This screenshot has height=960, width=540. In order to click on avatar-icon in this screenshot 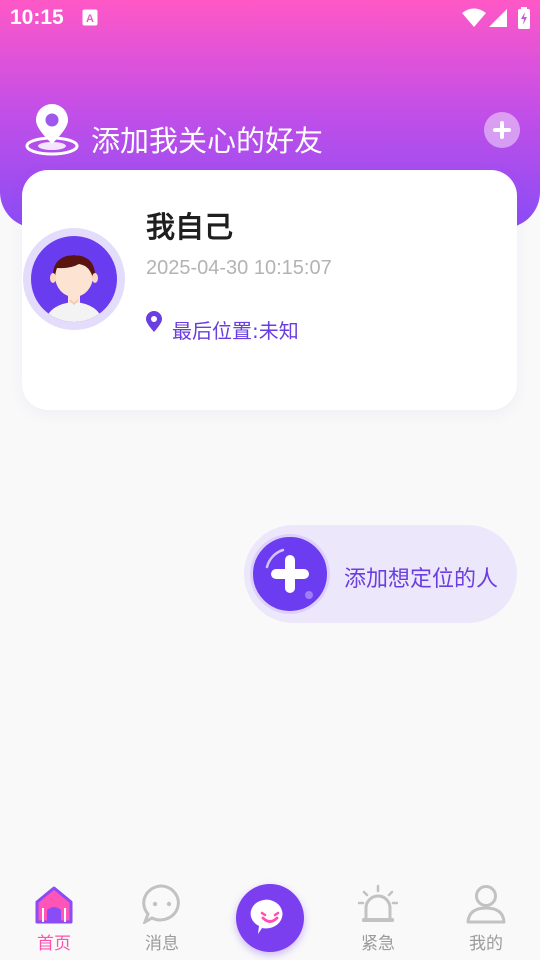, I will do `click(74, 279)`.